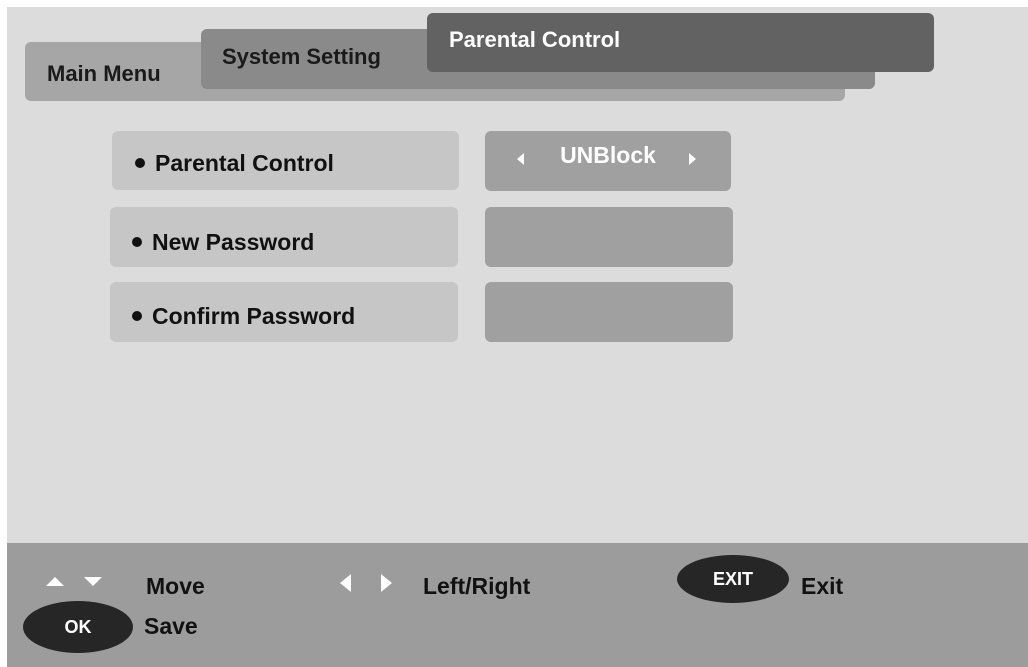 The image size is (1028, 667). I want to click on parental-control-row-label: Parental Control, so click(285, 160).